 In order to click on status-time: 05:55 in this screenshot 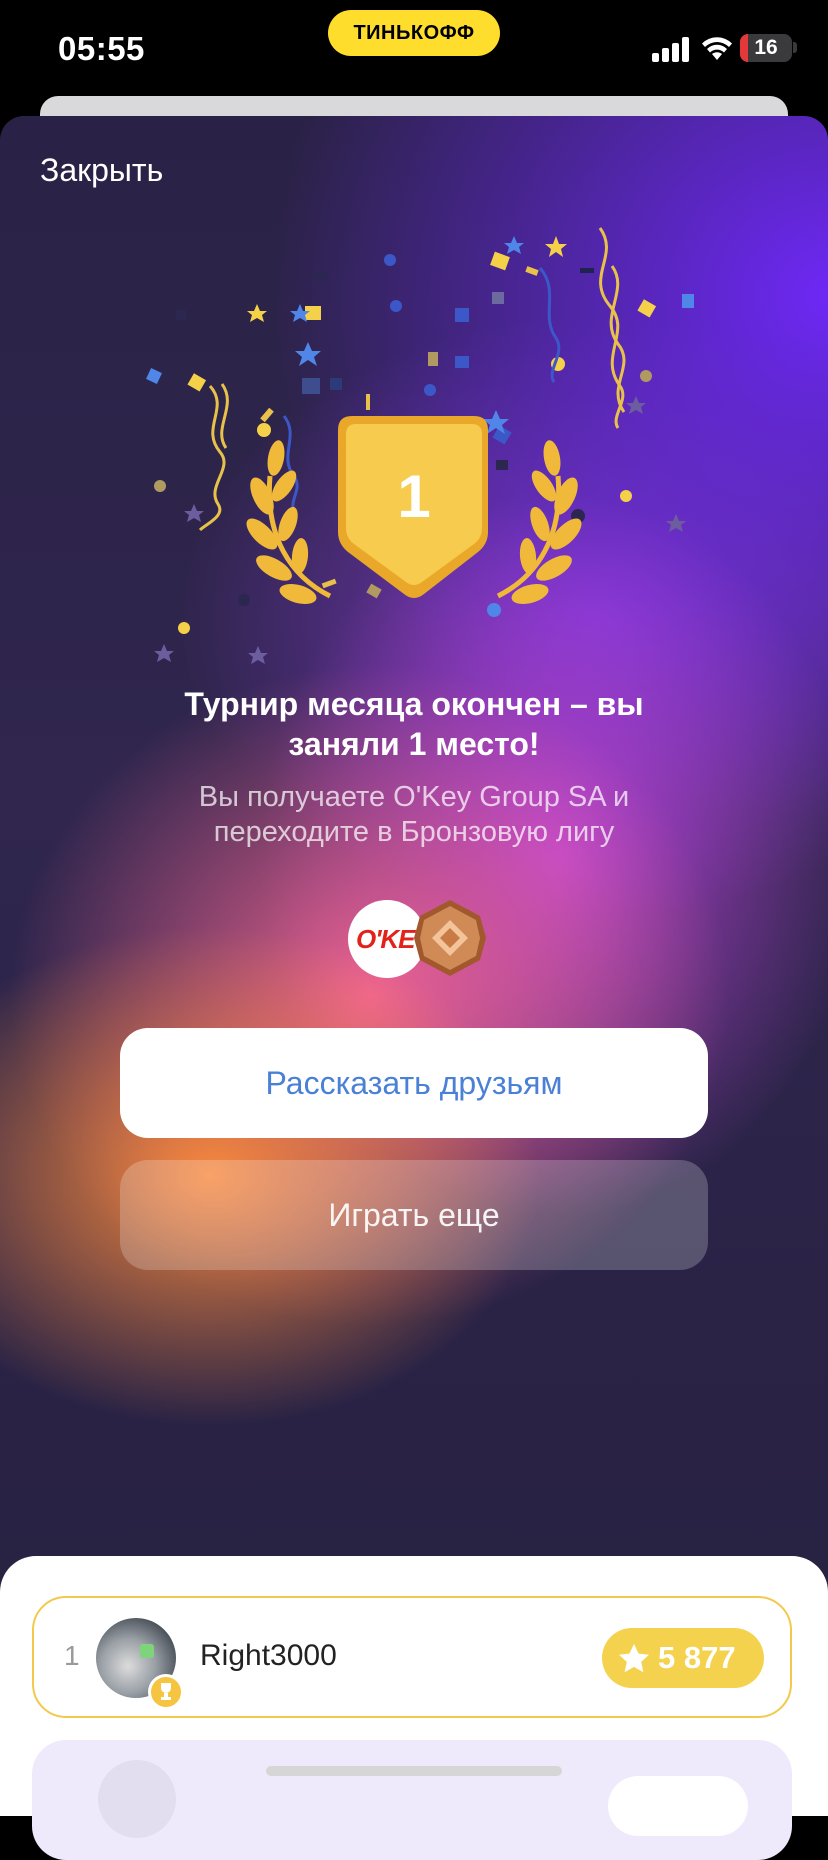, I will do `click(101, 48)`.